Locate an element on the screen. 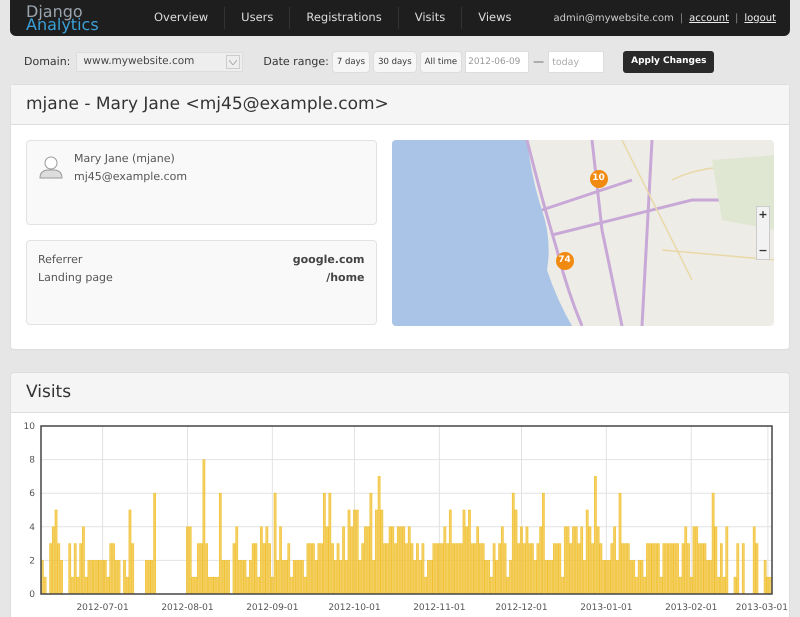 The width and height of the screenshot is (800, 617). axis-label: 2013-01-01 is located at coordinates (606, 608).